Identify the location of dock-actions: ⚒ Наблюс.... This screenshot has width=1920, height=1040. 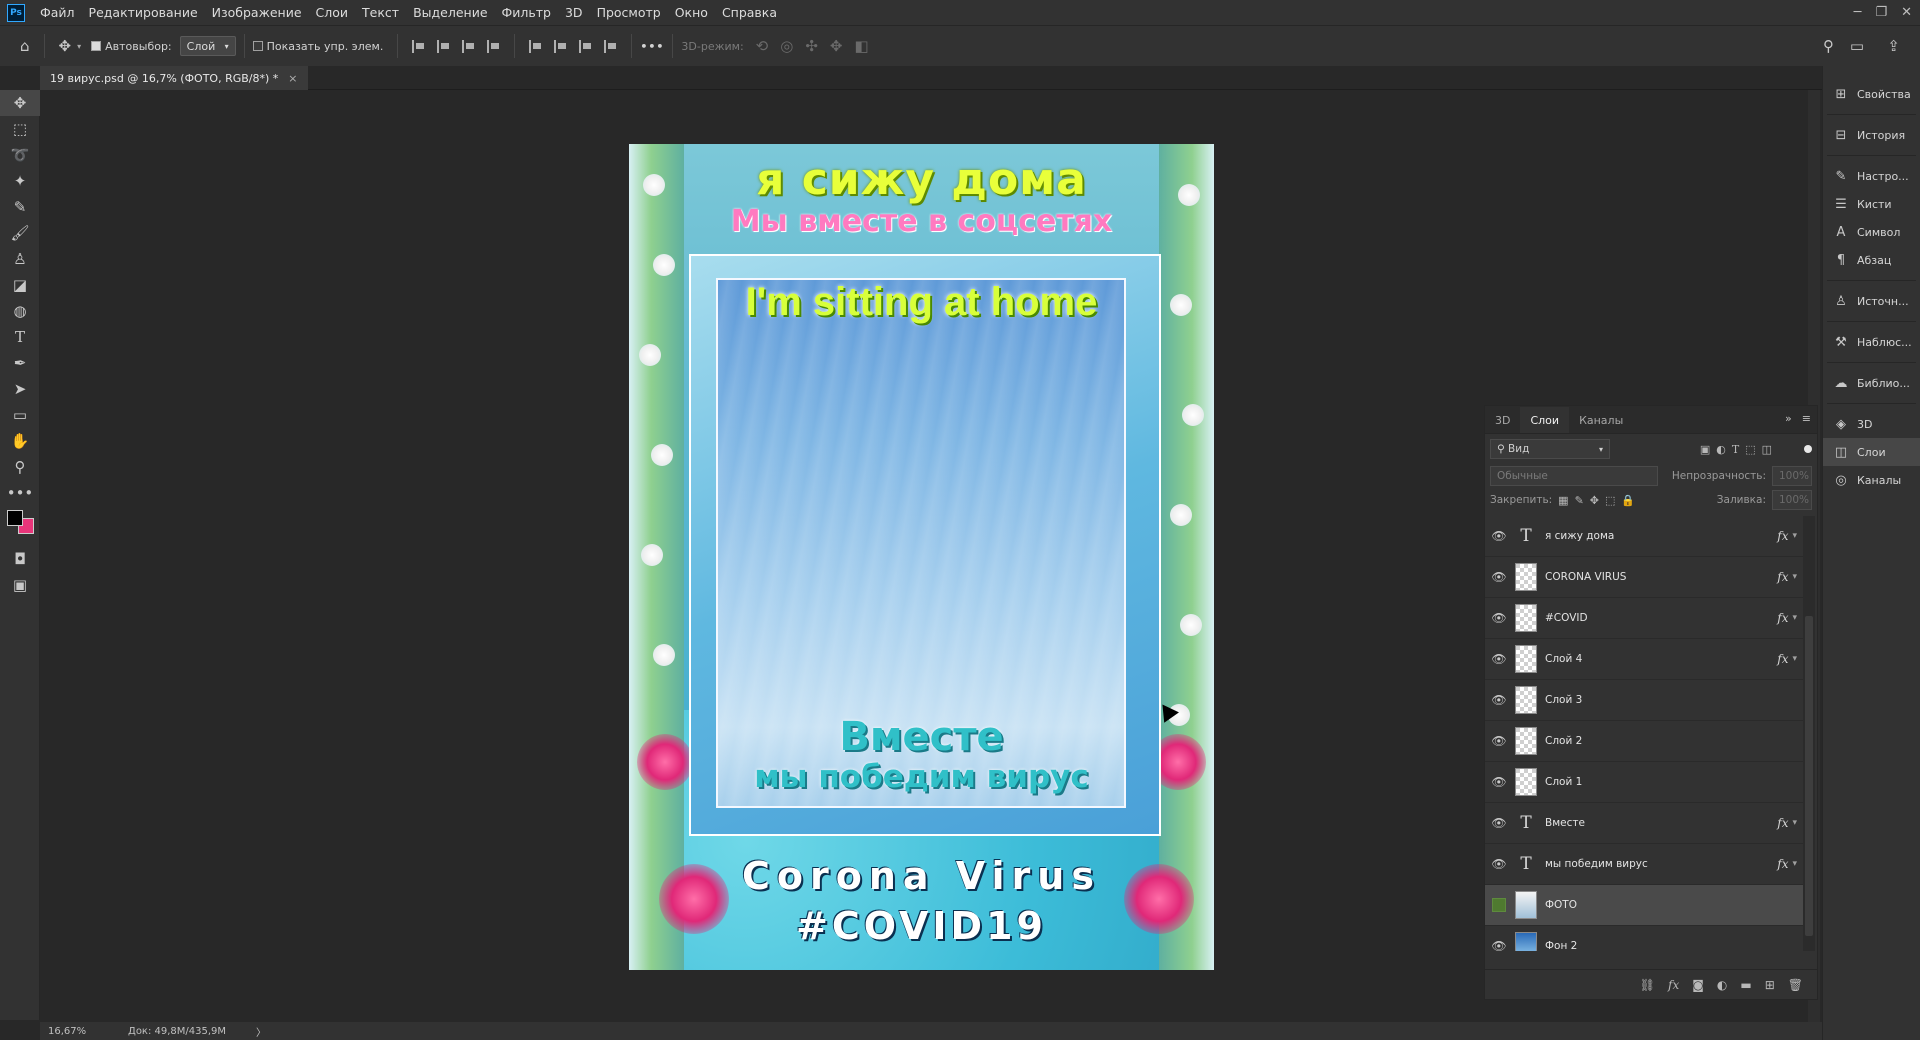
(1871, 342).